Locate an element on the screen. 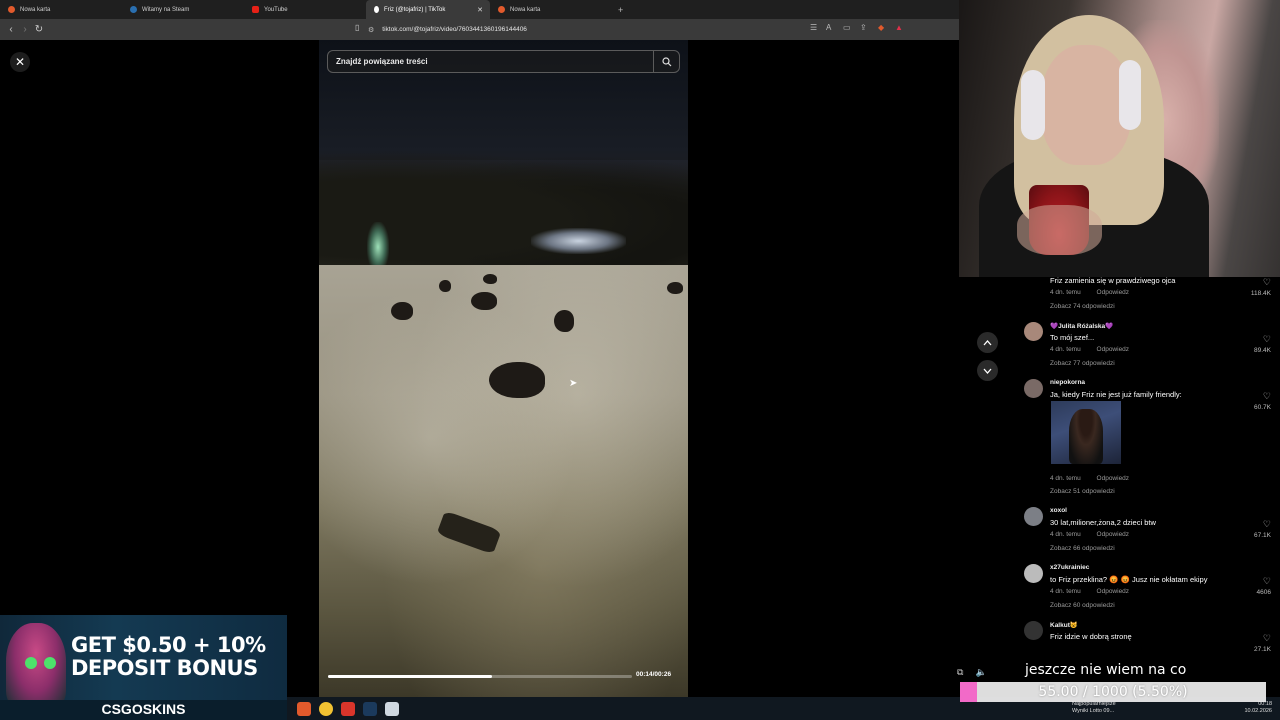  back-icon: ‹ is located at coordinates (11, 29).